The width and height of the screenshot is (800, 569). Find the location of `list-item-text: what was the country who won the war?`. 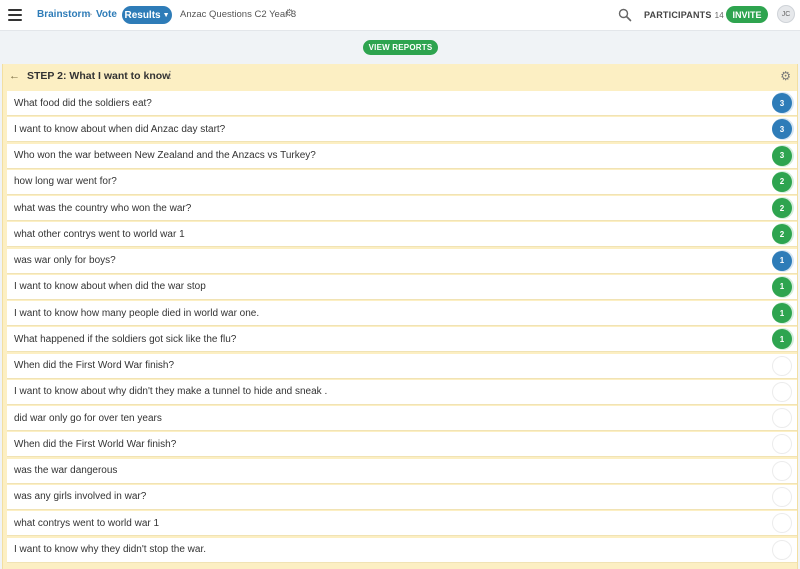

list-item-text: what was the country who won the war? is located at coordinates (103, 208).